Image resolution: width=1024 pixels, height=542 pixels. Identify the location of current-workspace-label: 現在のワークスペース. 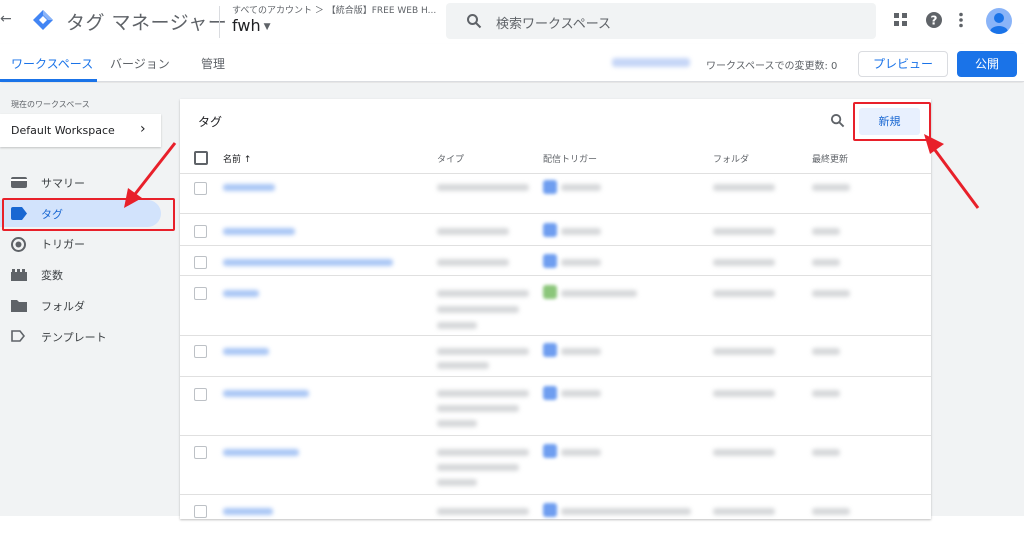
(50, 104).